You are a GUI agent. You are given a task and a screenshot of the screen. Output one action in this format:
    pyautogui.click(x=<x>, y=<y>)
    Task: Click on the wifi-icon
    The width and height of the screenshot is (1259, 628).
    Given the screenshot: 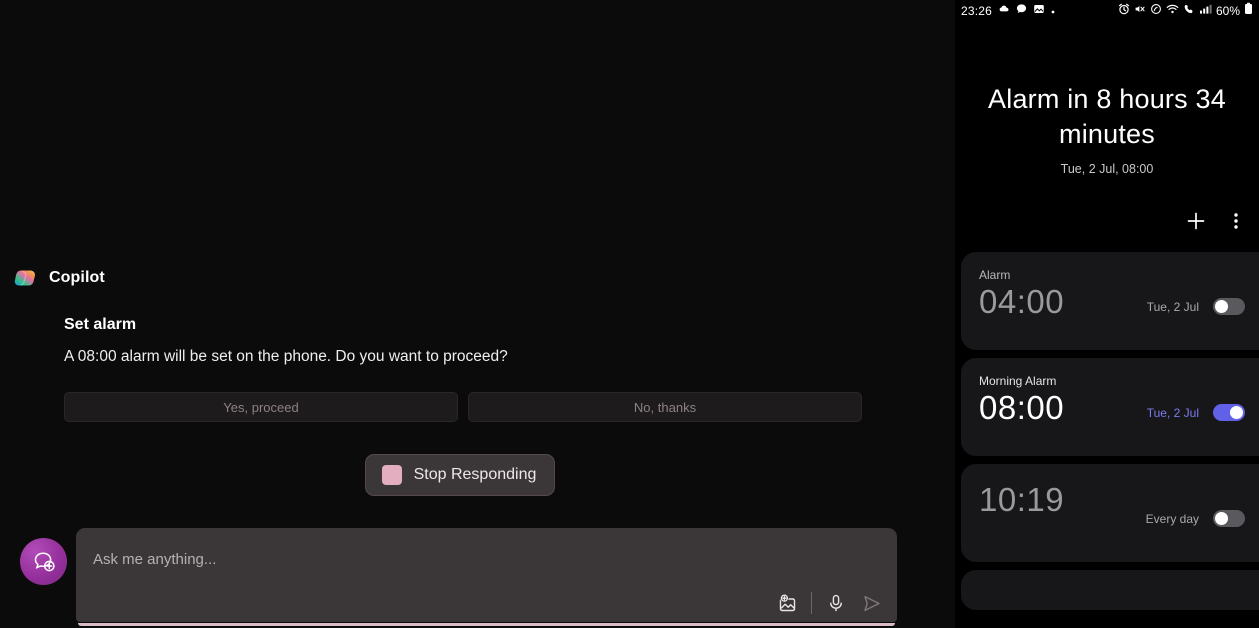 What is the action you would take?
    pyautogui.click(x=1172, y=11)
    